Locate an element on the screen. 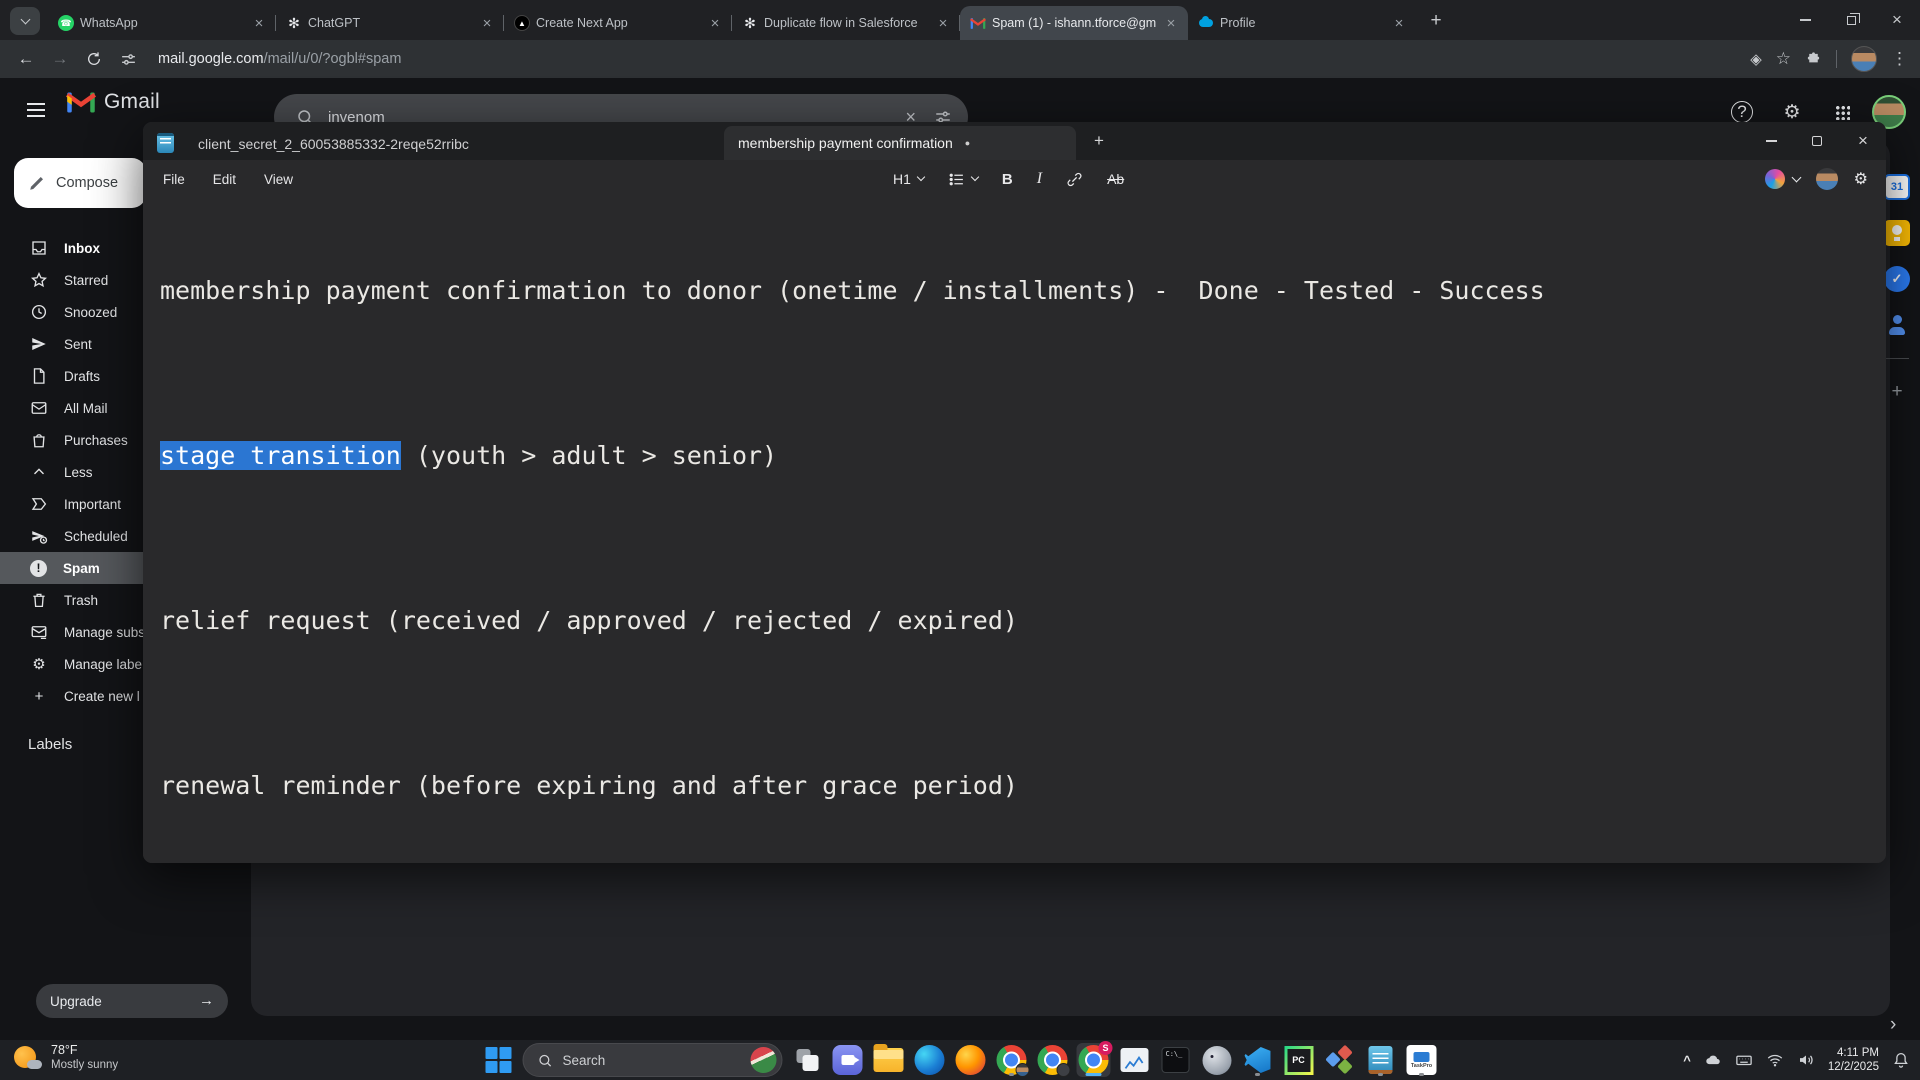  system-monitor-button is located at coordinates (1135, 1060).